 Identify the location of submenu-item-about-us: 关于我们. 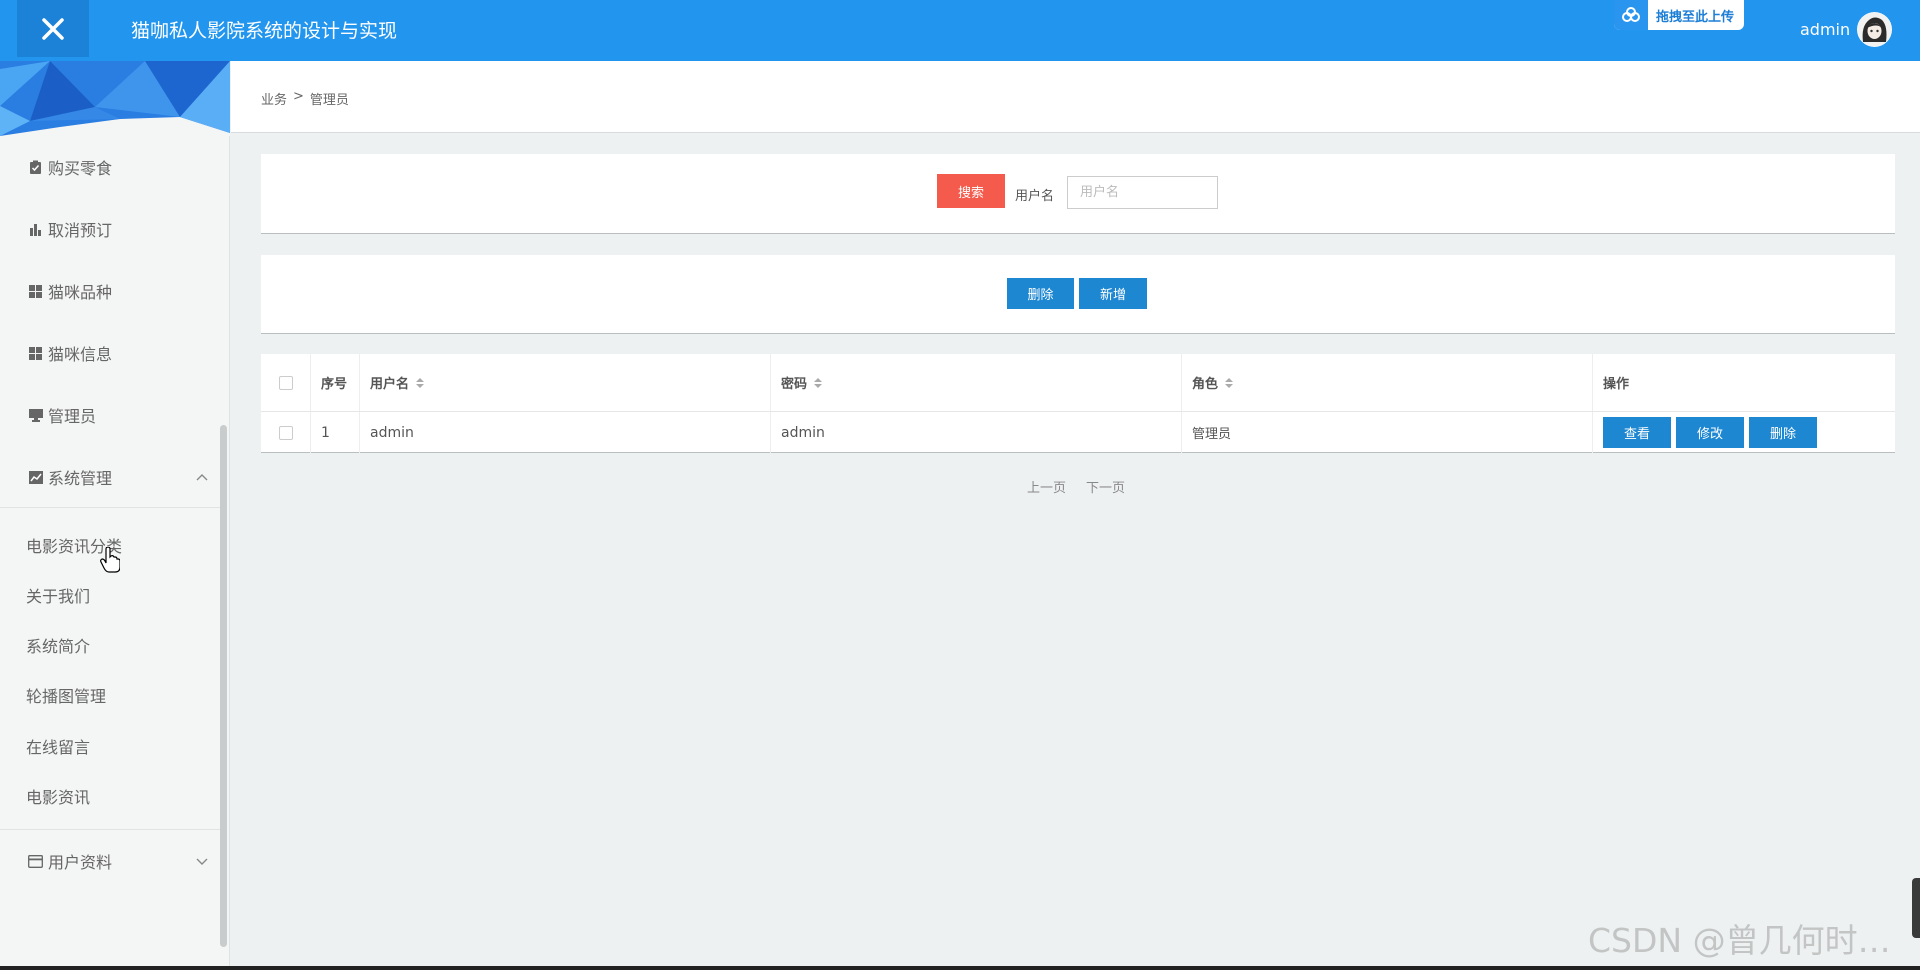
(58, 595).